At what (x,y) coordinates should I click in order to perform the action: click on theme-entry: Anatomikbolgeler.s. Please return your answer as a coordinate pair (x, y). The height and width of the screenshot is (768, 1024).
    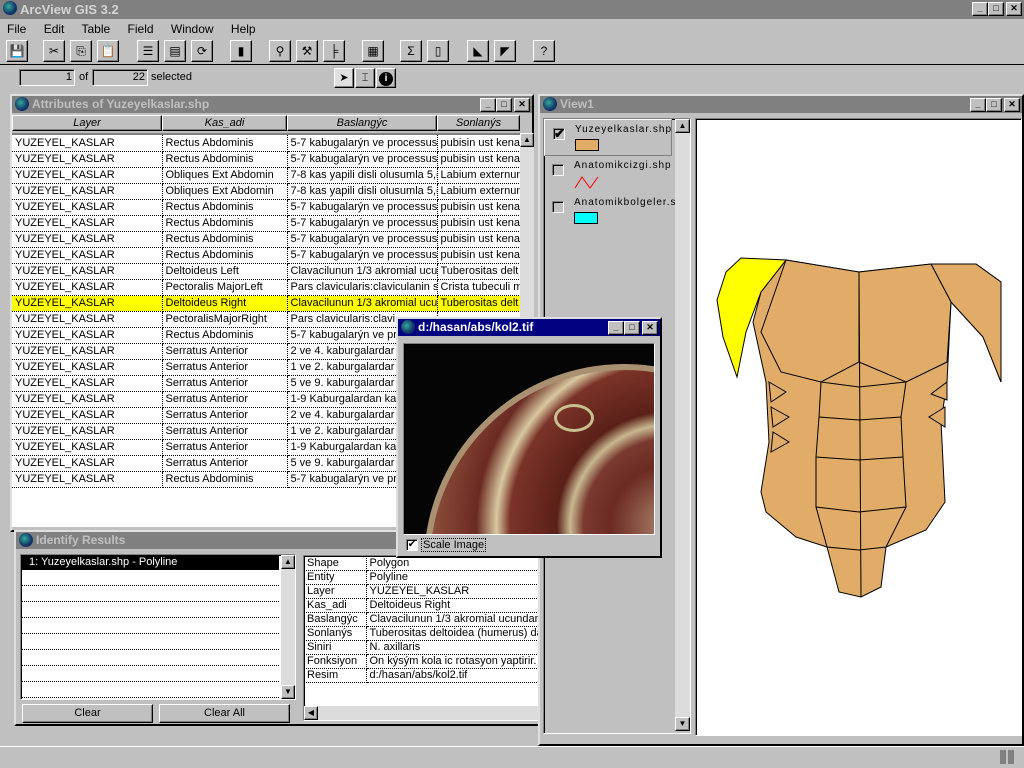
    Looking at the image, I should click on (610, 211).